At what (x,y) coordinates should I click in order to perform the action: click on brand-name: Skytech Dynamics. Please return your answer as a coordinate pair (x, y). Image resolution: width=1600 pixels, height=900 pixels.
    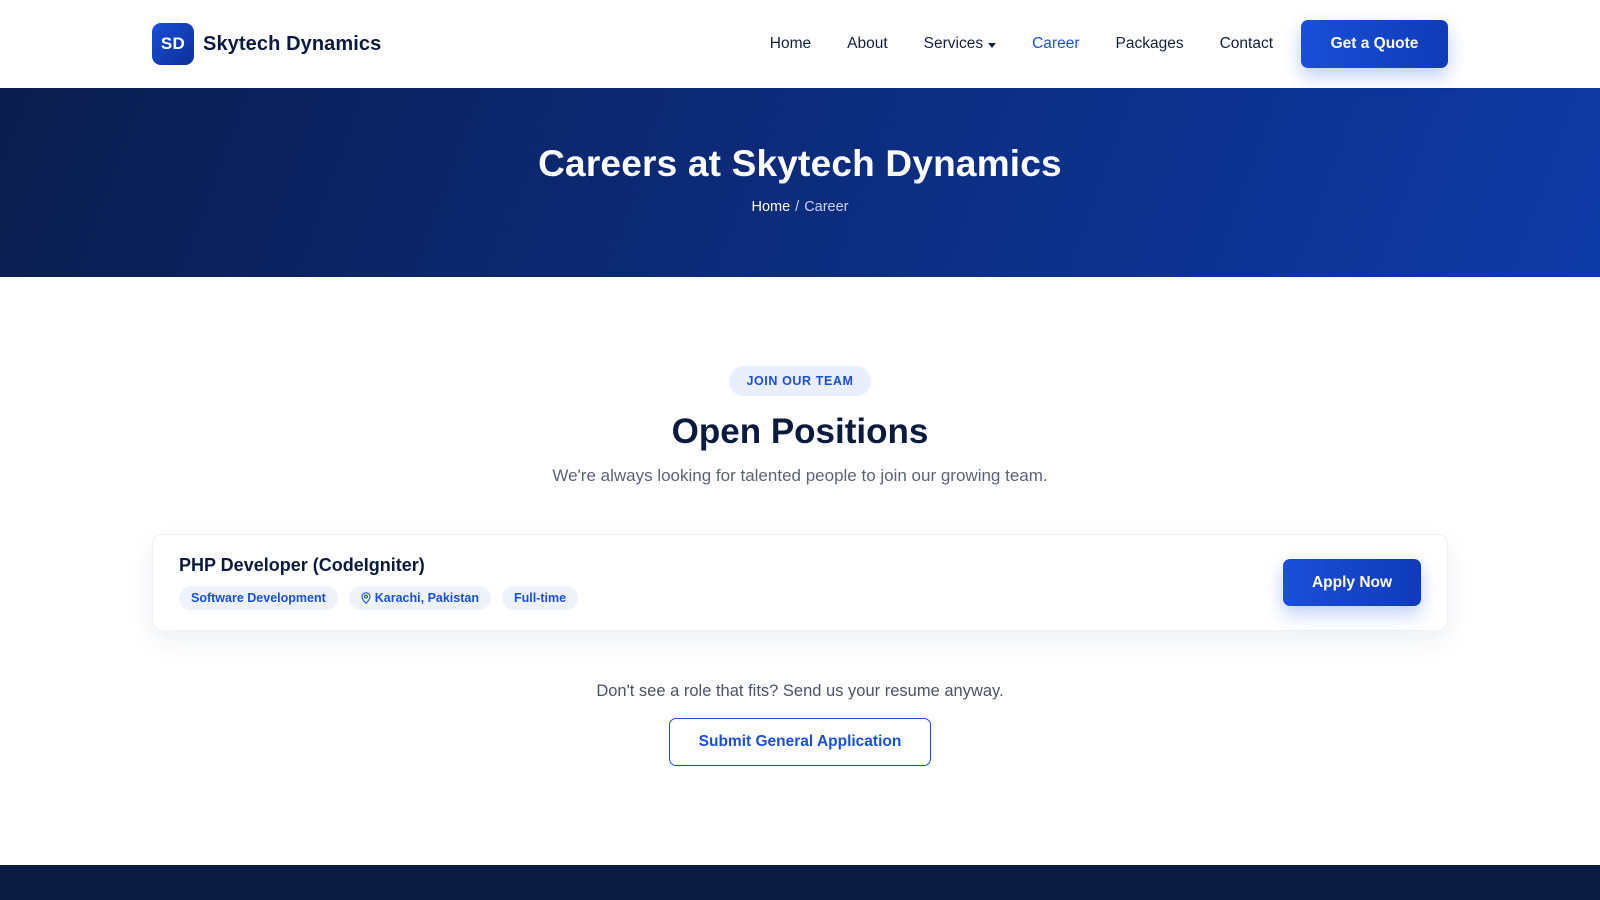
    Looking at the image, I should click on (292, 44).